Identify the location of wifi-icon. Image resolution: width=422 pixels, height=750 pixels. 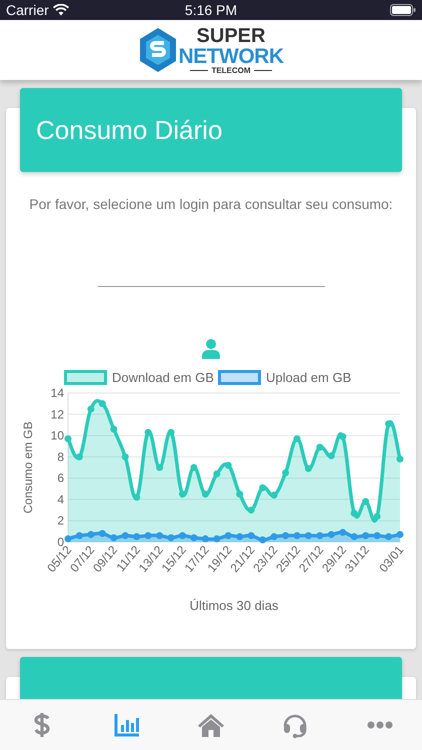
(60, 10).